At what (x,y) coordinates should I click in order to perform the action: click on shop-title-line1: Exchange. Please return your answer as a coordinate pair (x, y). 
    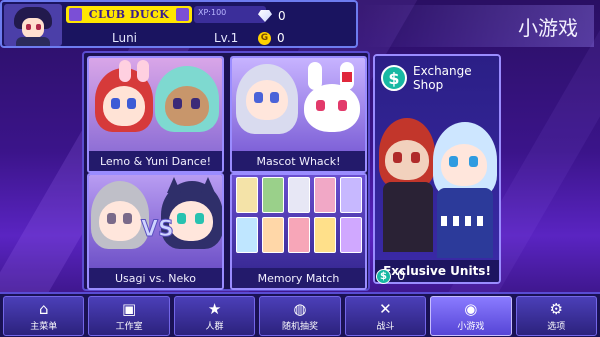
    Looking at the image, I should click on (442, 71).